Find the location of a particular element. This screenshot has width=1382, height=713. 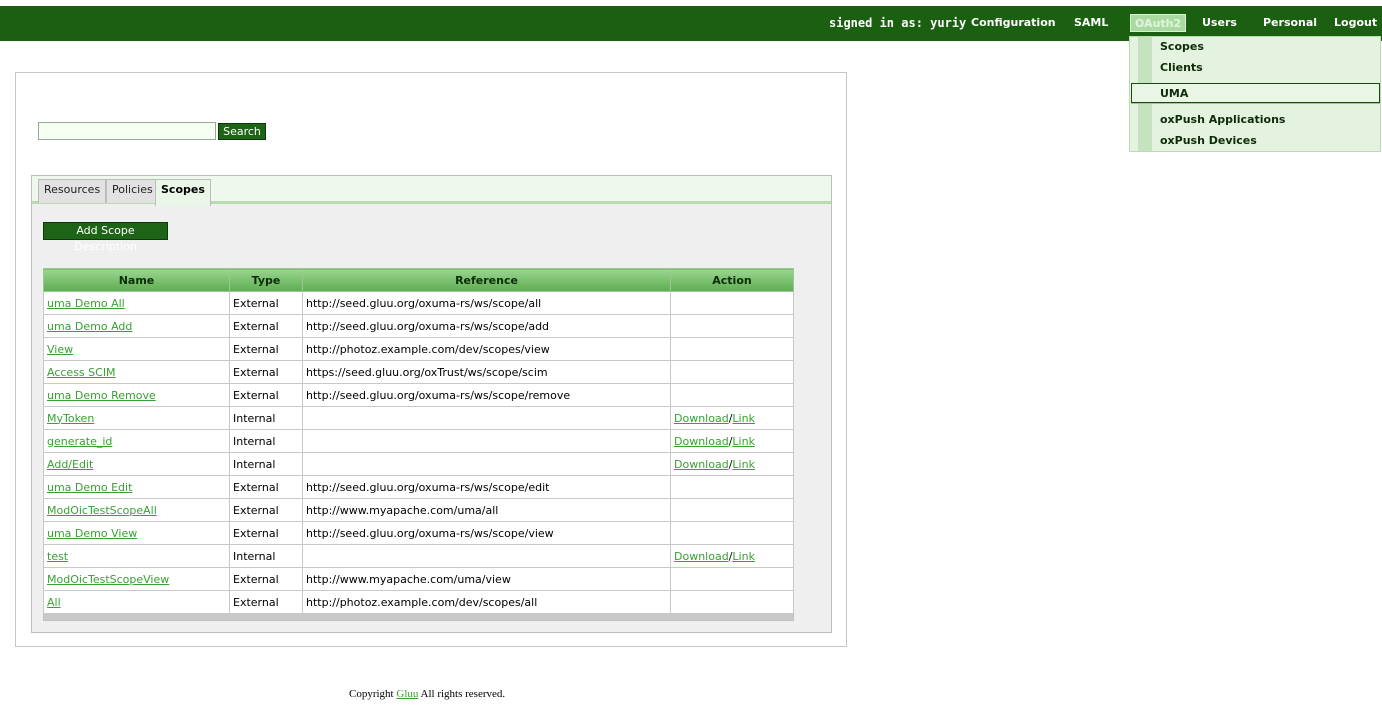

column-header-action: Action is located at coordinates (732, 280).